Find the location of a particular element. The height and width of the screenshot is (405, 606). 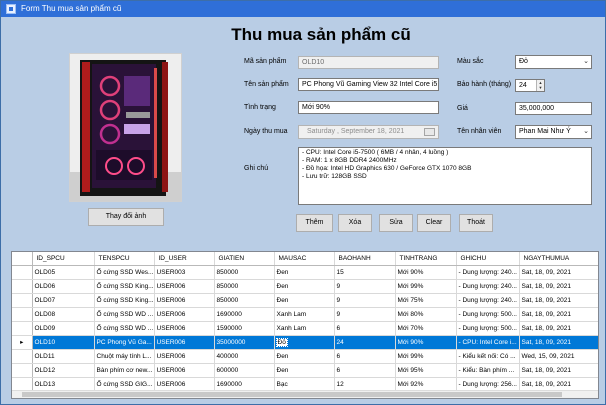

table-cell: Đỏ is located at coordinates (304, 342).